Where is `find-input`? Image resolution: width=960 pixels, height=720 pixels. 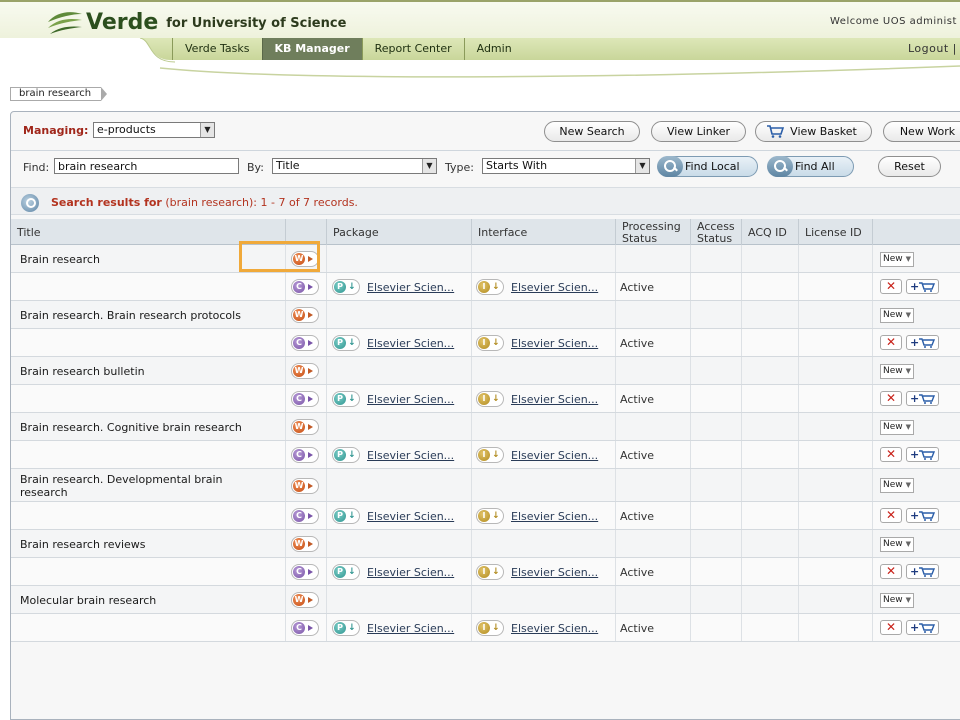
find-input is located at coordinates (146, 166).